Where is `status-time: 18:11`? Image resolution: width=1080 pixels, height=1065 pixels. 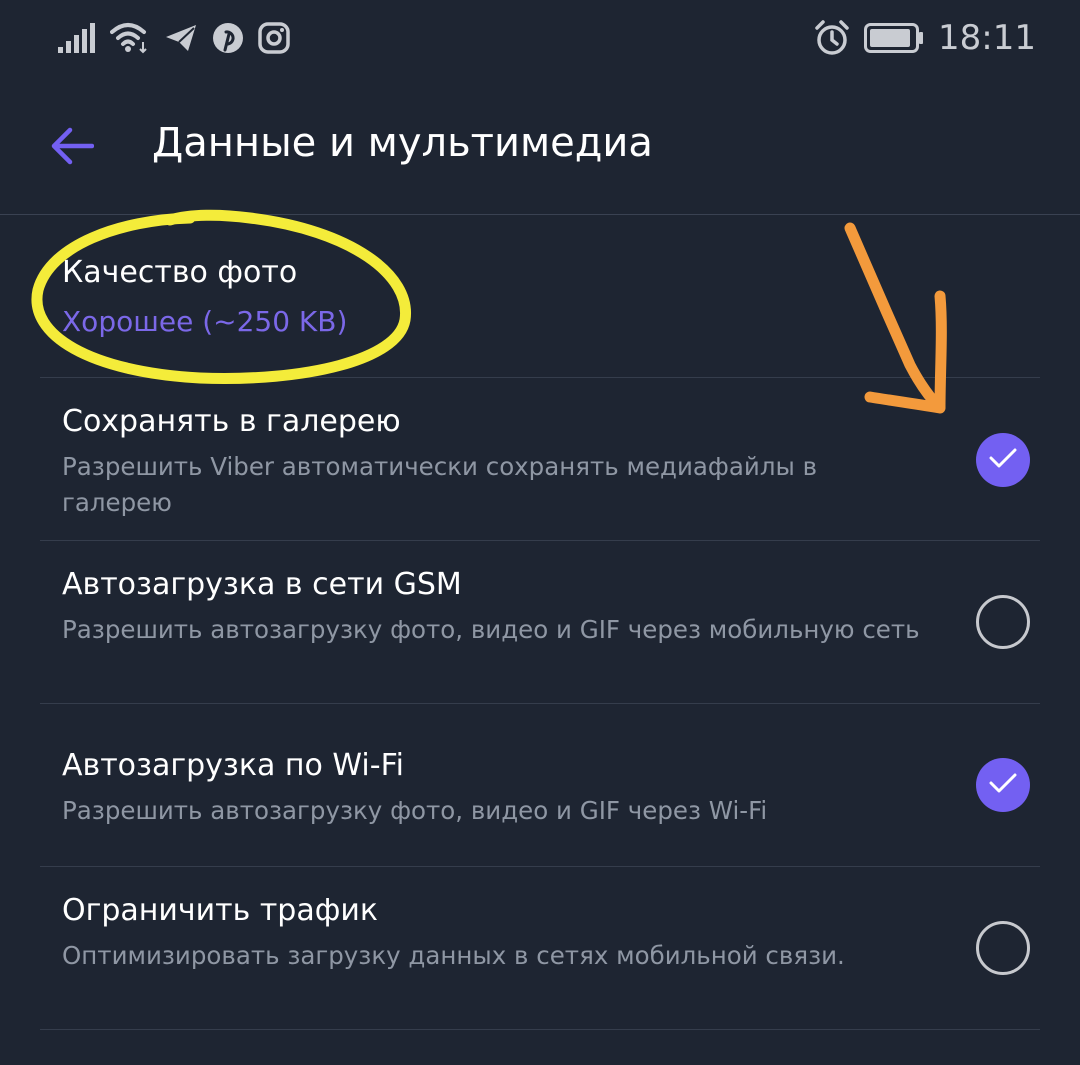 status-time: 18:11 is located at coordinates (987, 38).